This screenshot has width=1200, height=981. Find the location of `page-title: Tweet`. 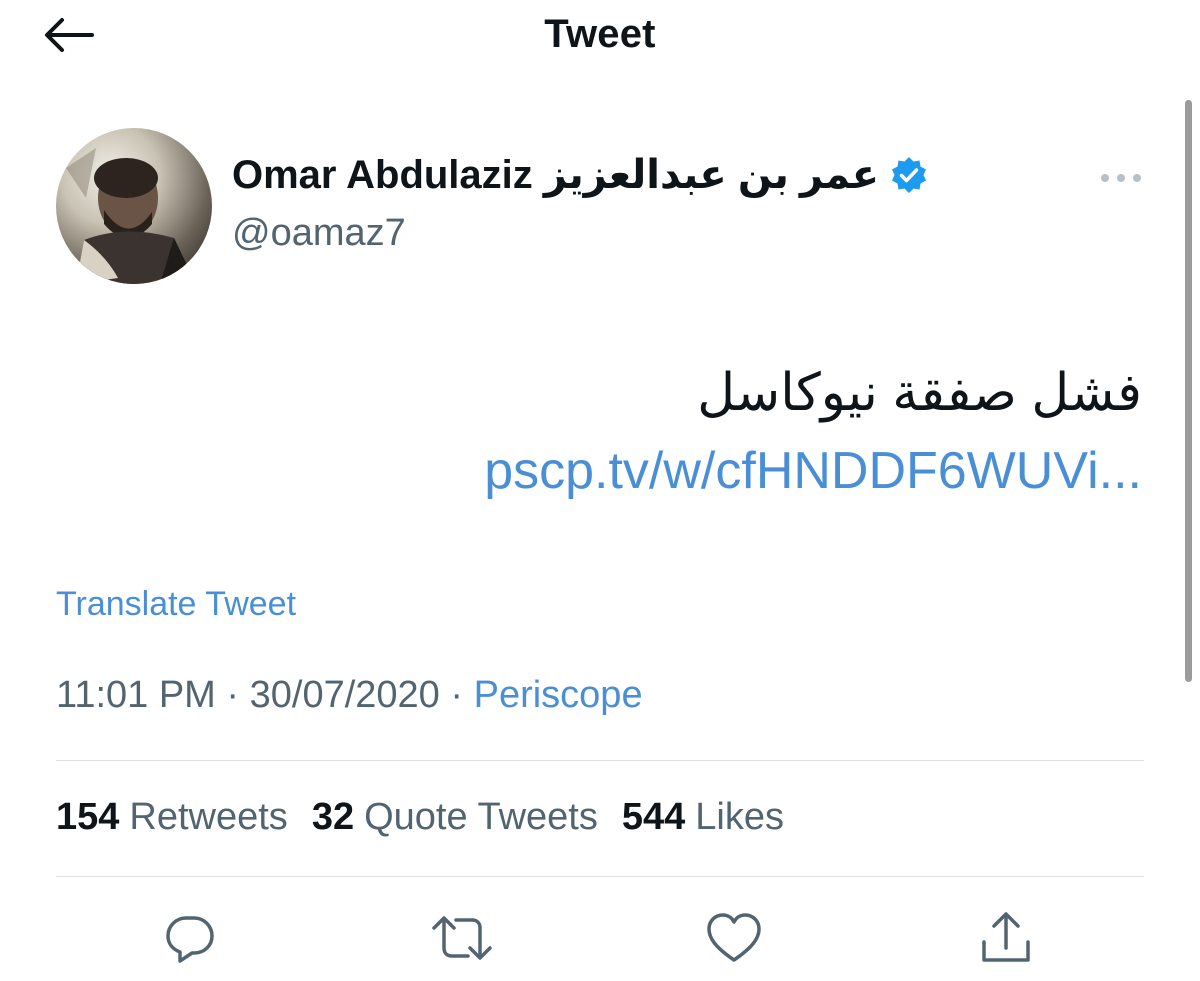

page-title: Tweet is located at coordinates (600, 34).